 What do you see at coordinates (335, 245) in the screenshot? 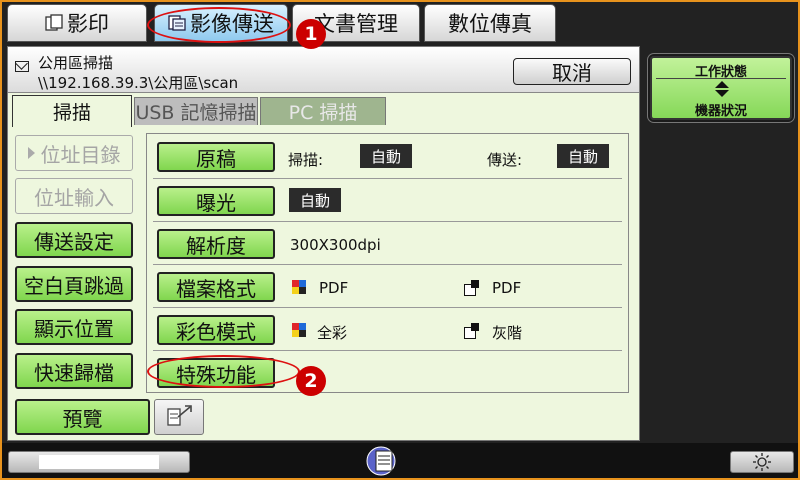
I see `resolution-value: 300X300dpi` at bounding box center [335, 245].